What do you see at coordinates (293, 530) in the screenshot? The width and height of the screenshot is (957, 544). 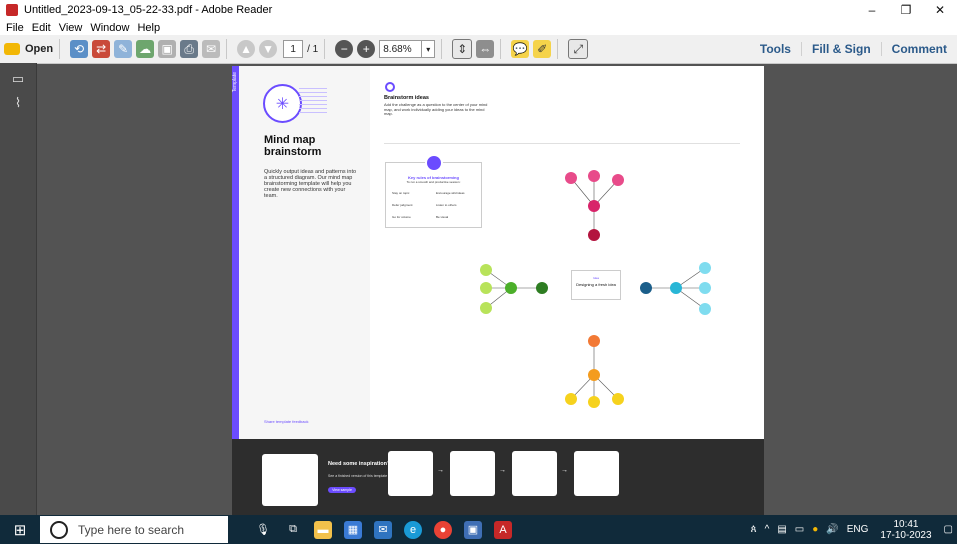 I see `task-view-icon: ⧉` at bounding box center [293, 530].